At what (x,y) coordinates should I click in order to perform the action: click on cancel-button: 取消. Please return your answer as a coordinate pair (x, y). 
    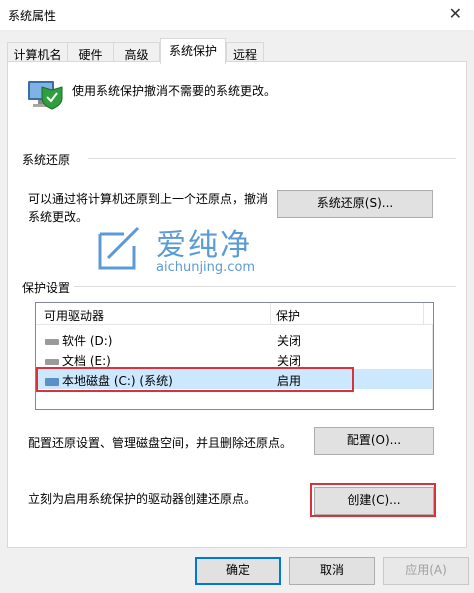
    Looking at the image, I should click on (332, 571).